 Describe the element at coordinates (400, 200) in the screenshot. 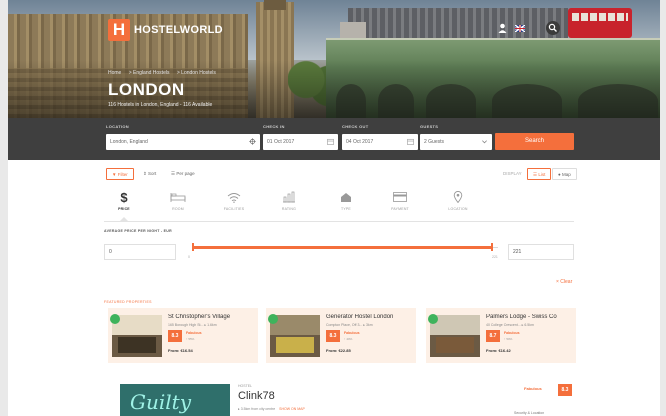

I see `tab-payment: PAYMENT` at that location.